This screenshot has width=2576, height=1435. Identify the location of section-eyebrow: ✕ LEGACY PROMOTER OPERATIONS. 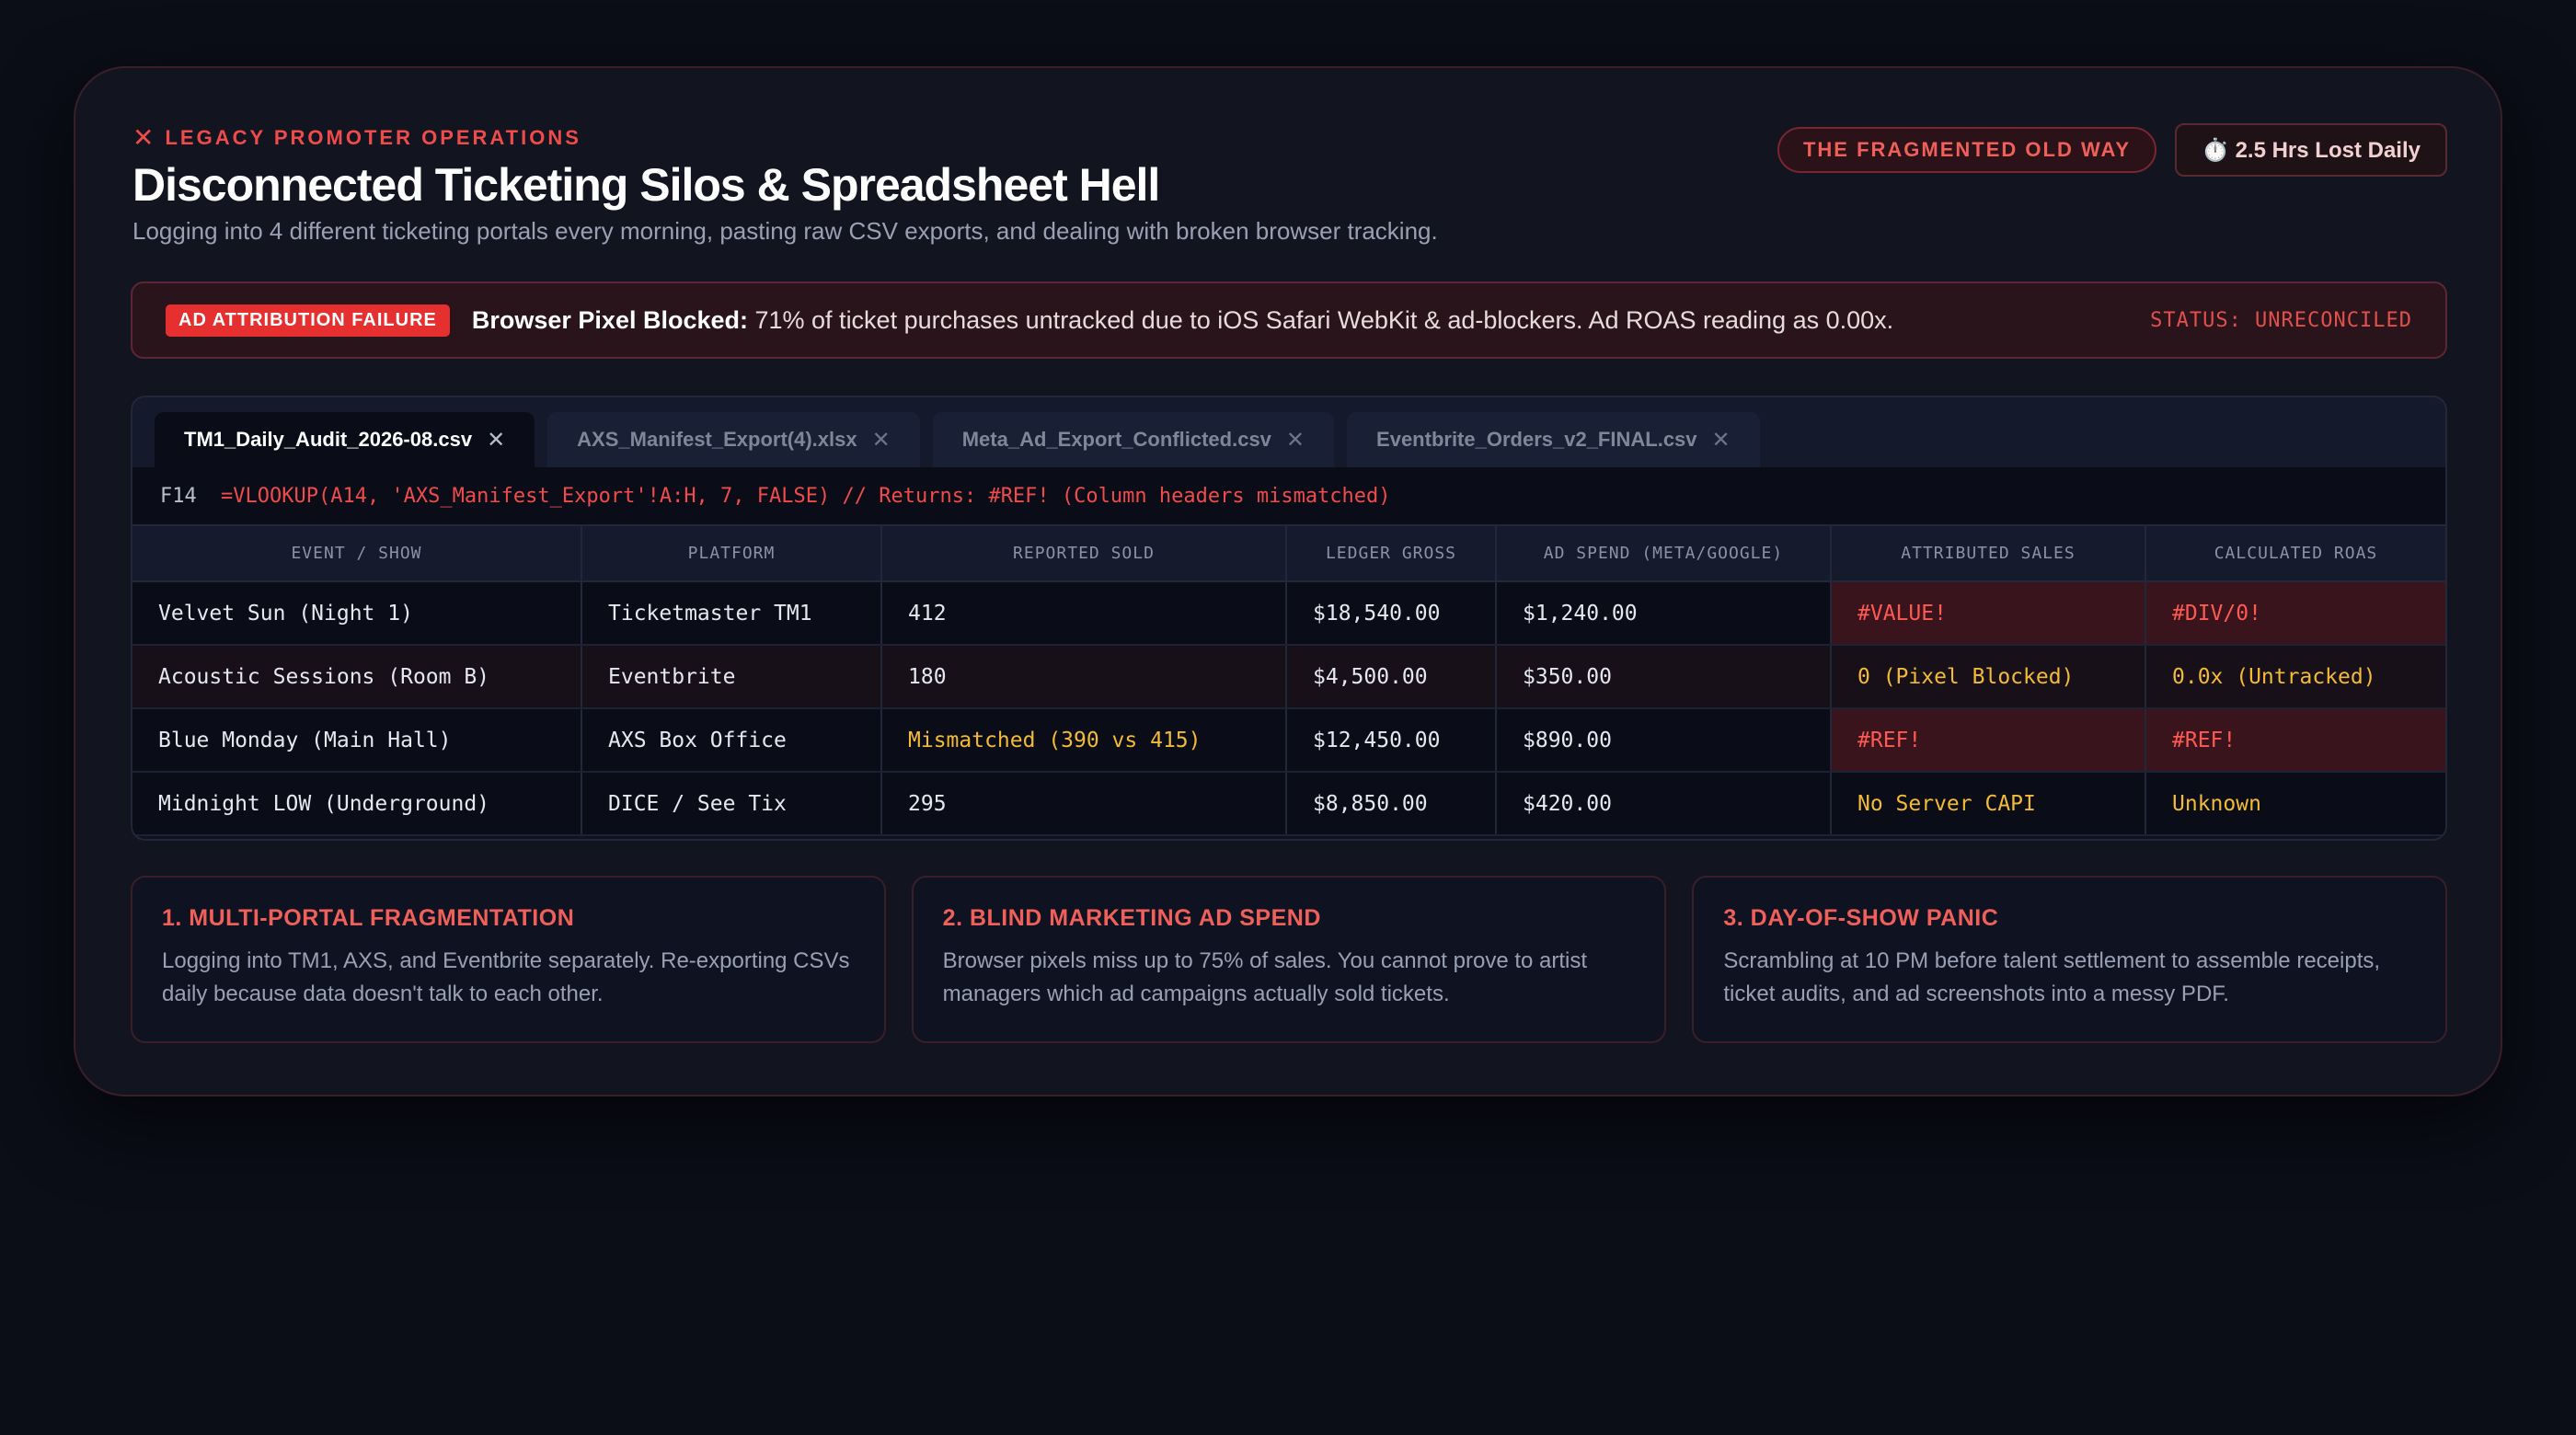
(356, 138).